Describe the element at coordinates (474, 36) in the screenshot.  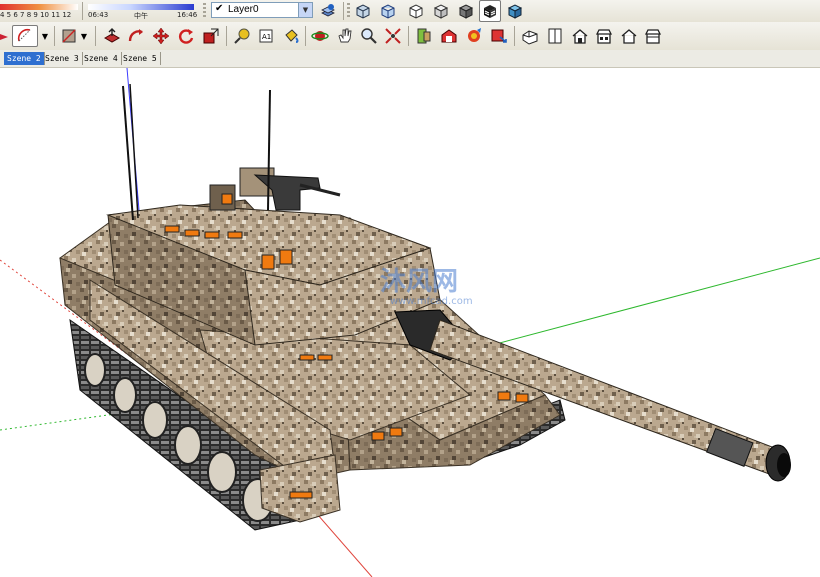
I see `share-model-button` at that location.